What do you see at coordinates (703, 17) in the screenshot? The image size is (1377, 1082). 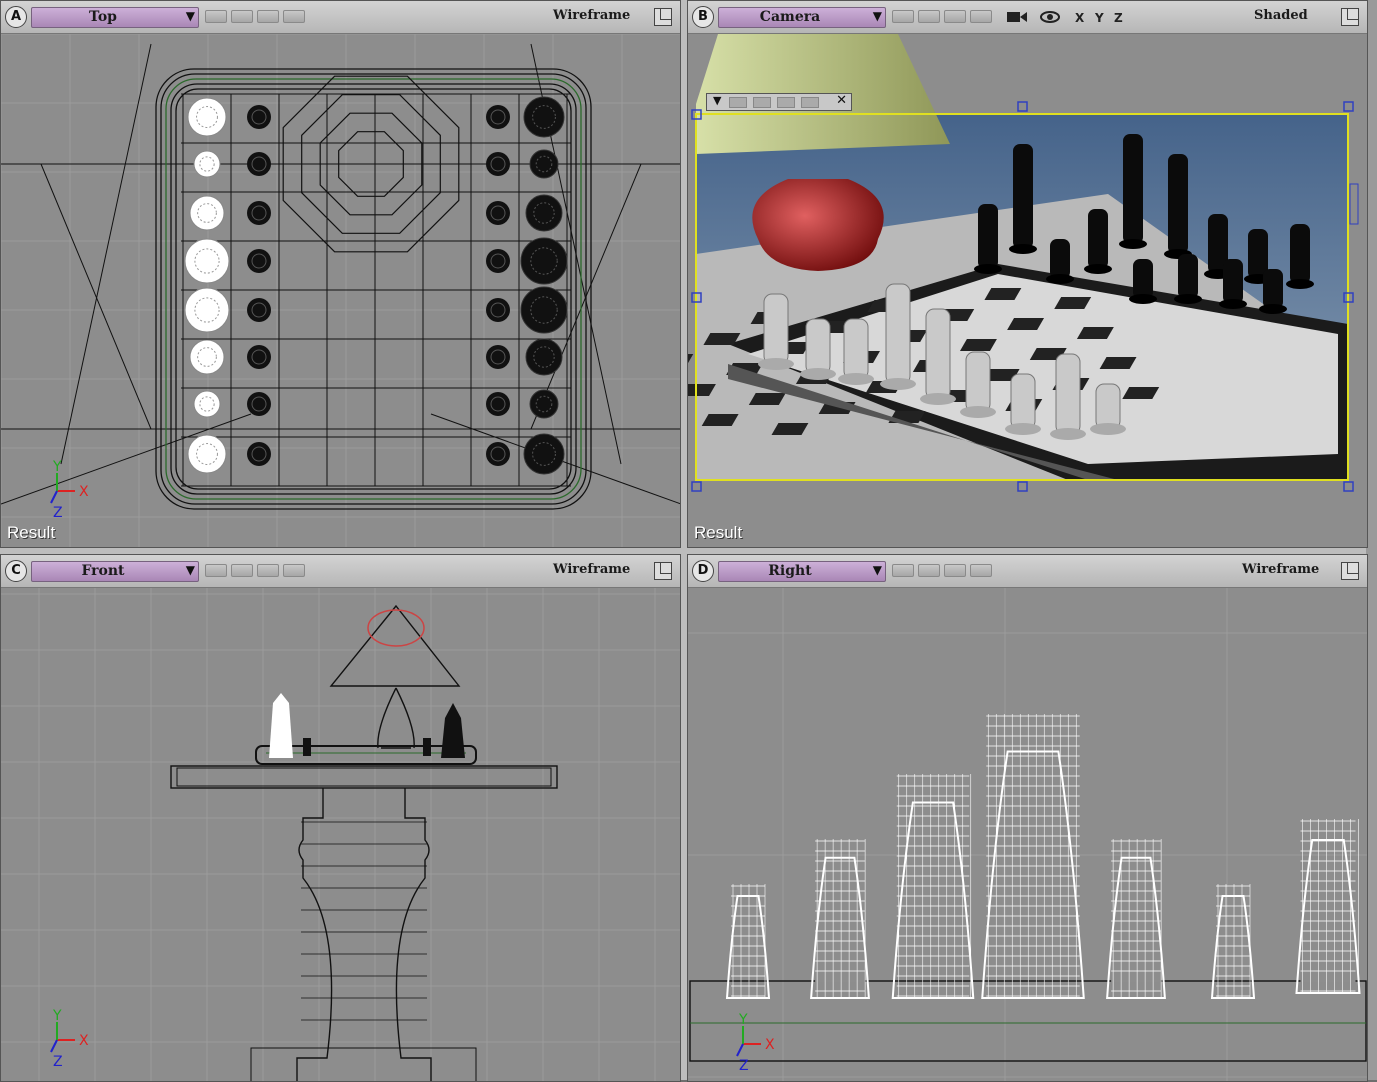 I see `viewport-label-b: B` at bounding box center [703, 17].